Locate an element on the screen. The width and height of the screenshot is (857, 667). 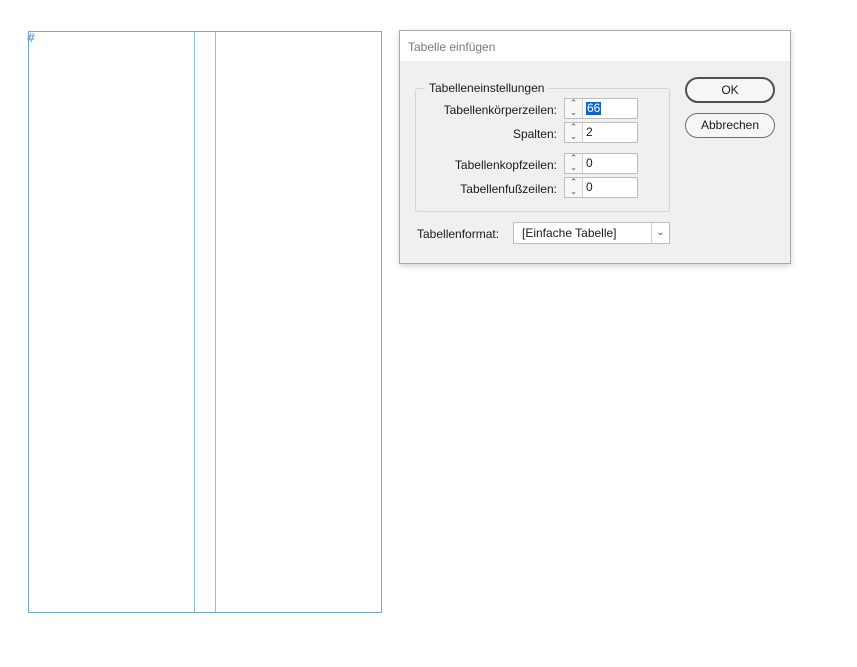
dialog-title-bar: Tabelle einfügen is located at coordinates (595, 46).